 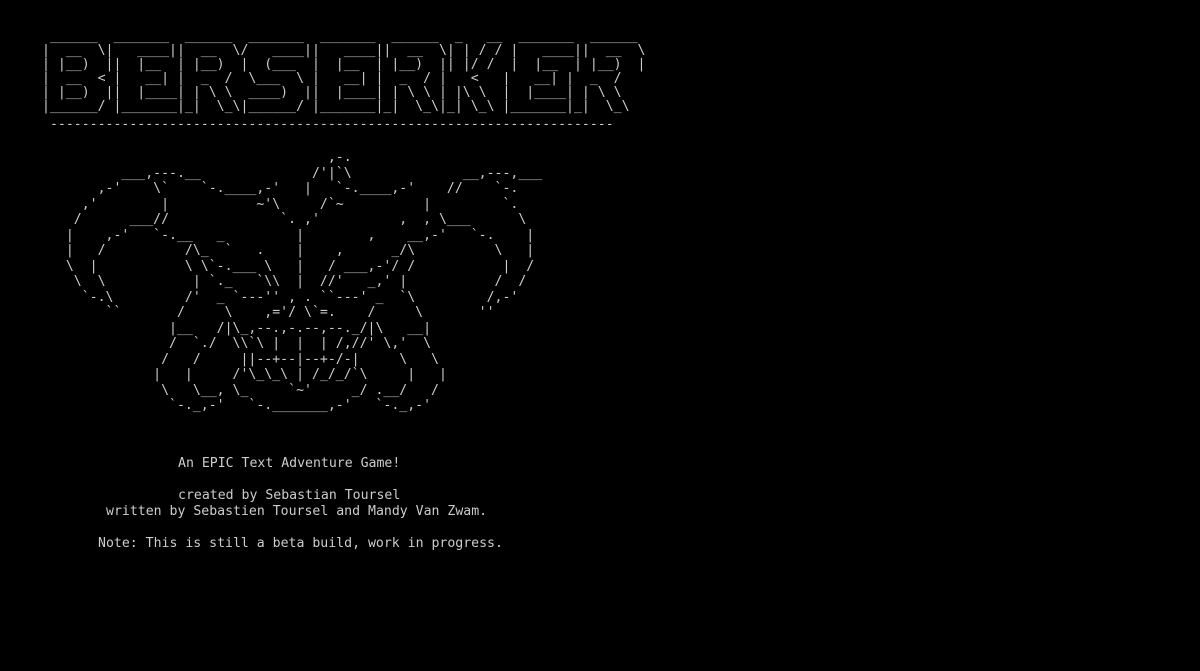 I want to click on created-by-credit: created by Sebastian Toursel, so click(x=289, y=495).